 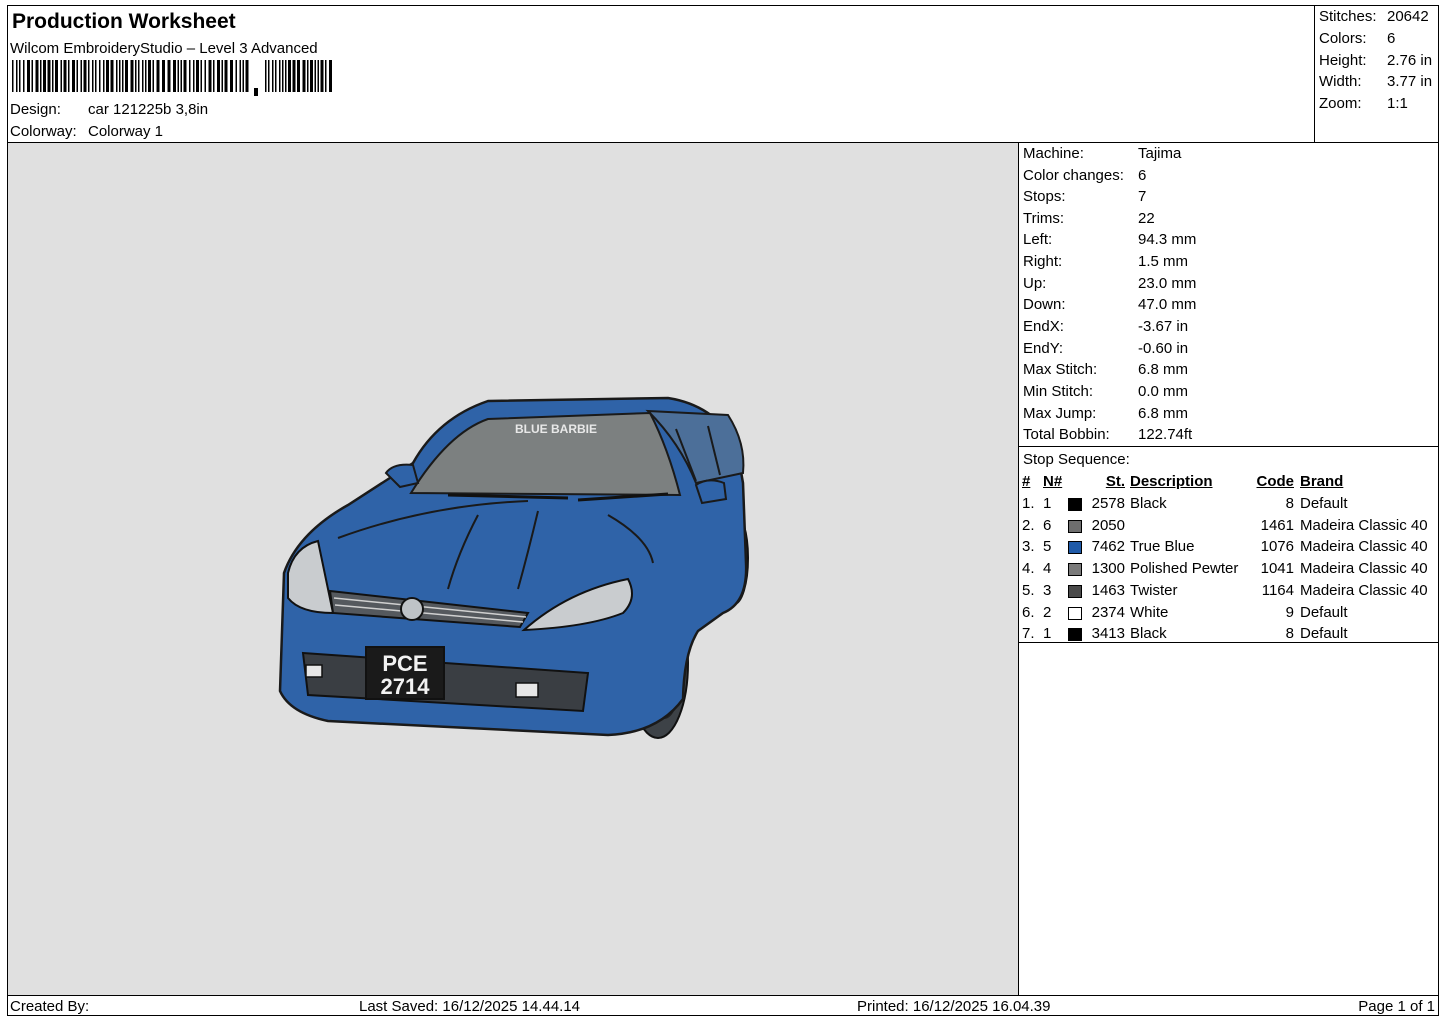 What do you see at coordinates (1163, 413) in the screenshot?
I see `info-value: 6.8 mm` at bounding box center [1163, 413].